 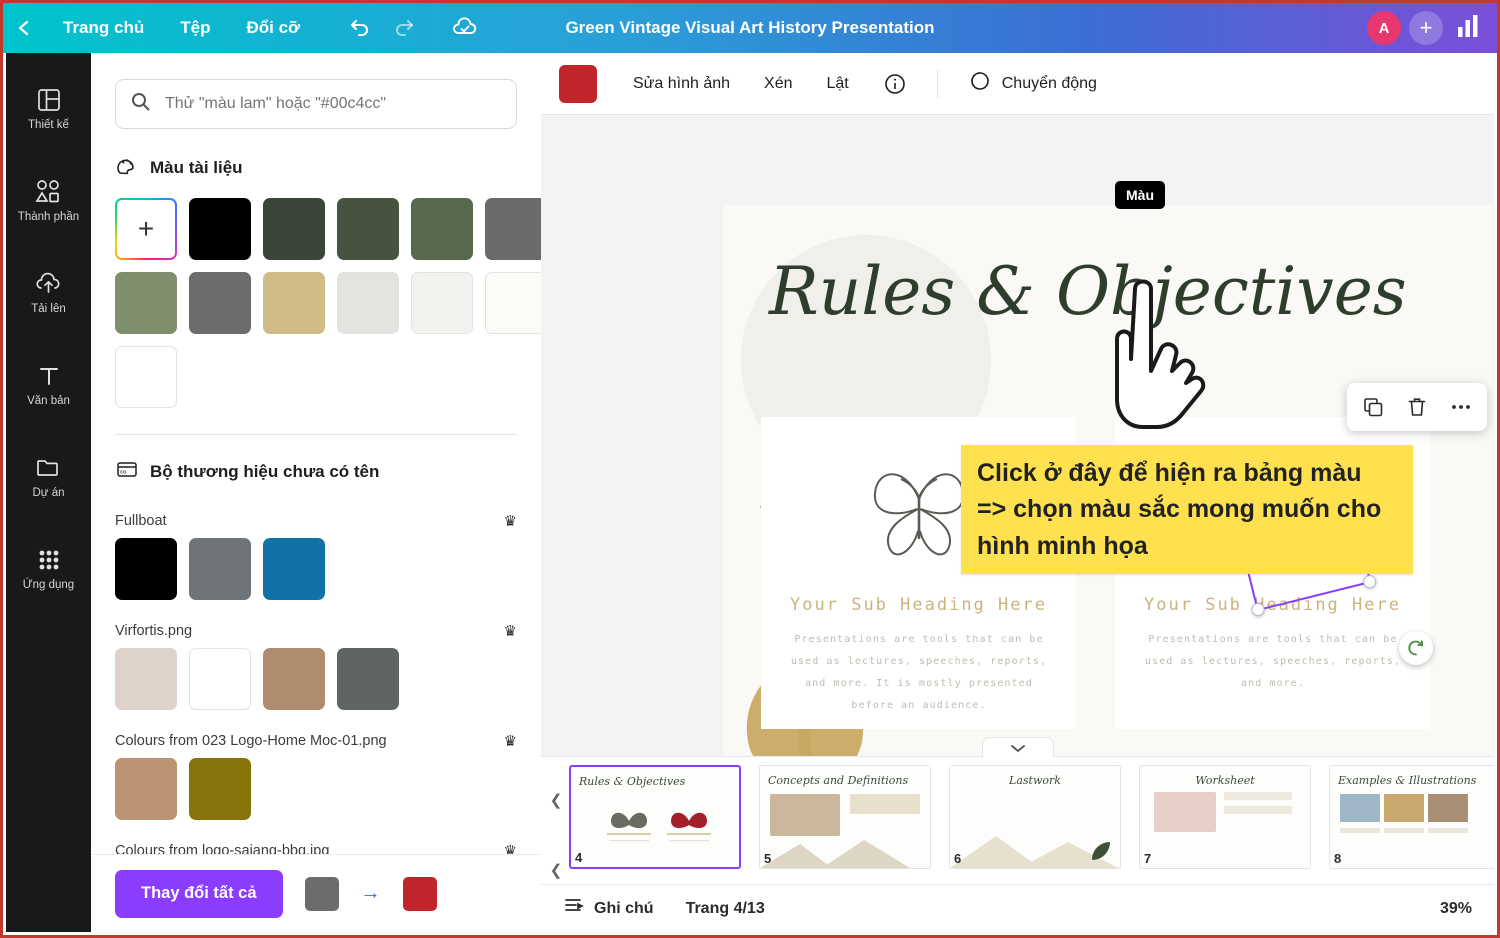 What do you see at coordinates (48, 309) in the screenshot?
I see `sidebar-item-label: Tải lên` at bounding box center [48, 309].